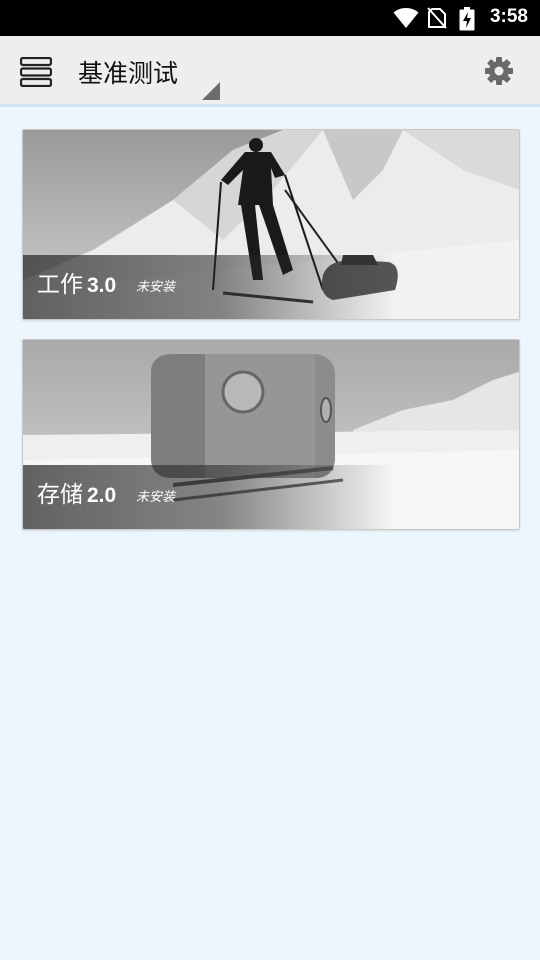 This screenshot has height=960, width=540. What do you see at coordinates (508, 16) in the screenshot?
I see `clock: 3:58` at bounding box center [508, 16].